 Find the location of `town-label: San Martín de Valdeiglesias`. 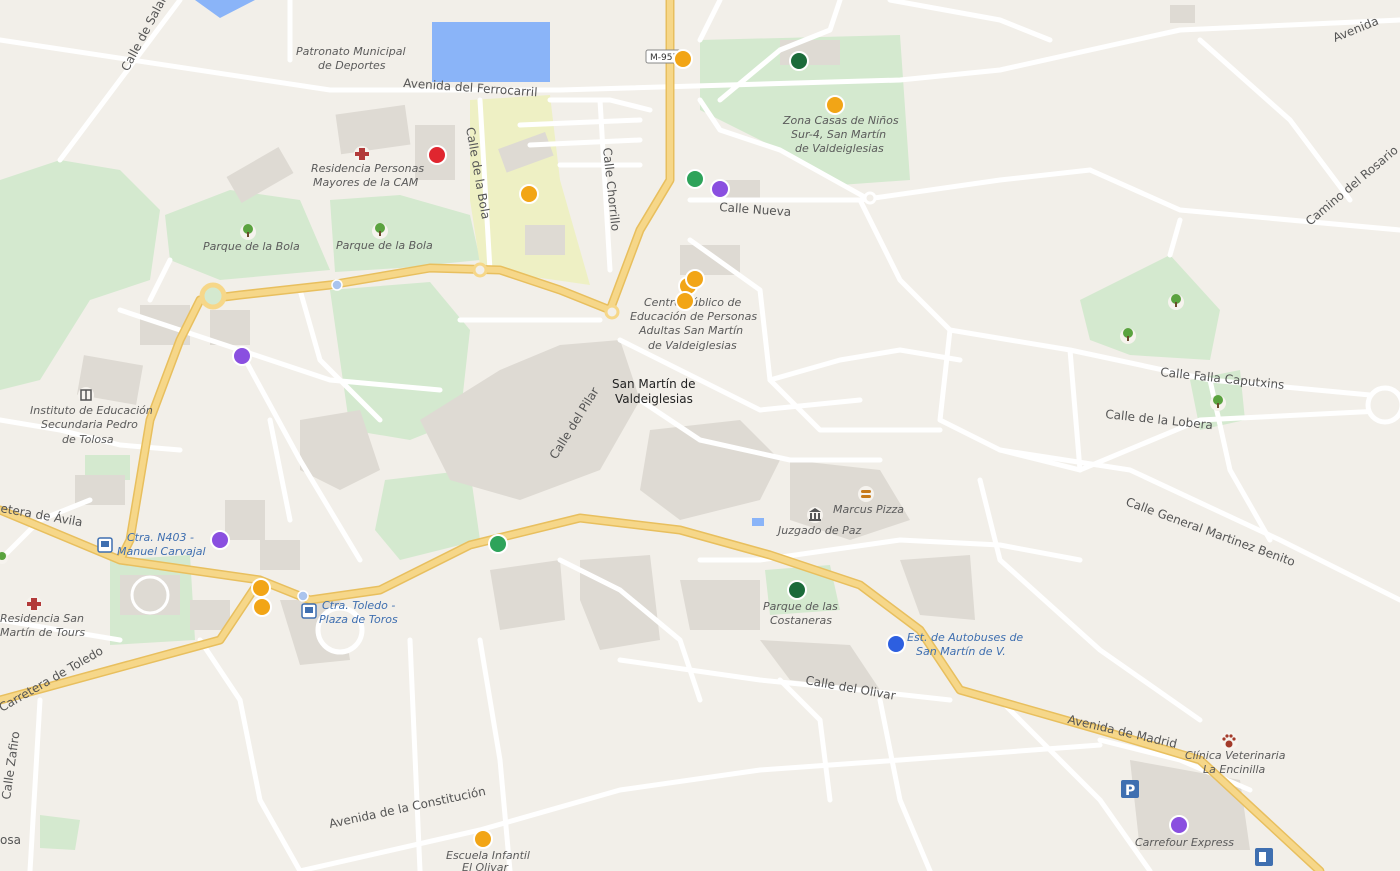

town-label: San Martín de Valdeiglesias is located at coordinates (654, 391).